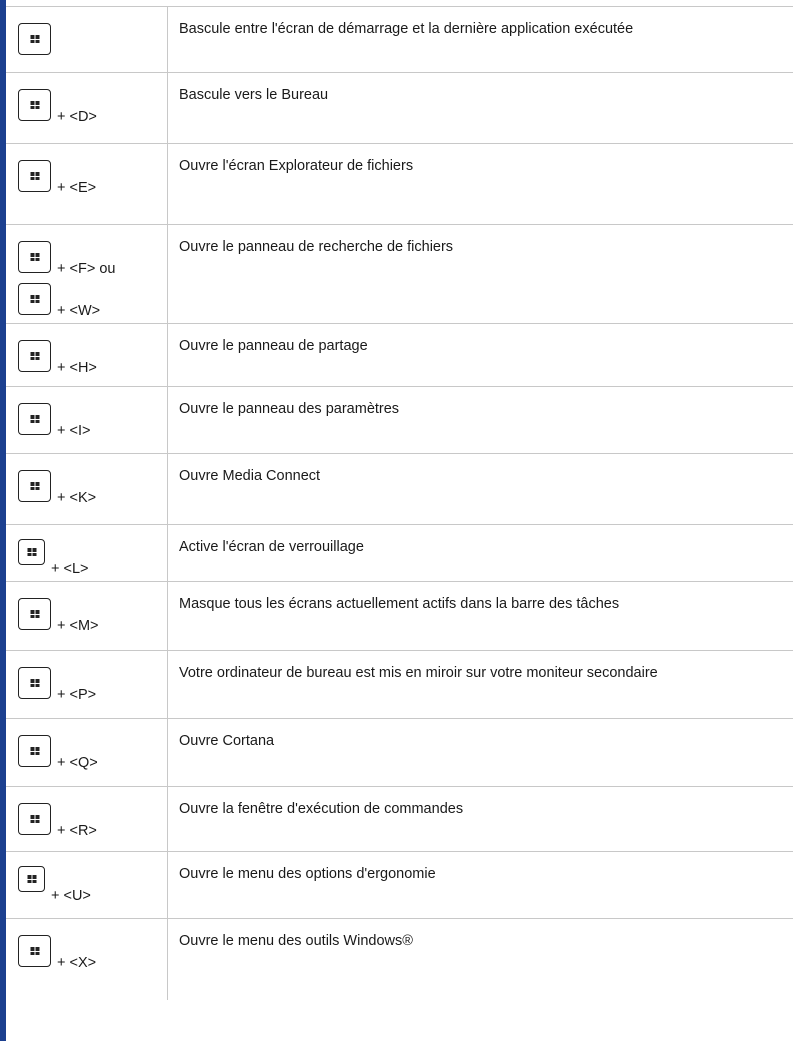 The width and height of the screenshot is (793, 1042). Describe the element at coordinates (92, 300) in the screenshot. I see `key-combo: + <W>` at that location.